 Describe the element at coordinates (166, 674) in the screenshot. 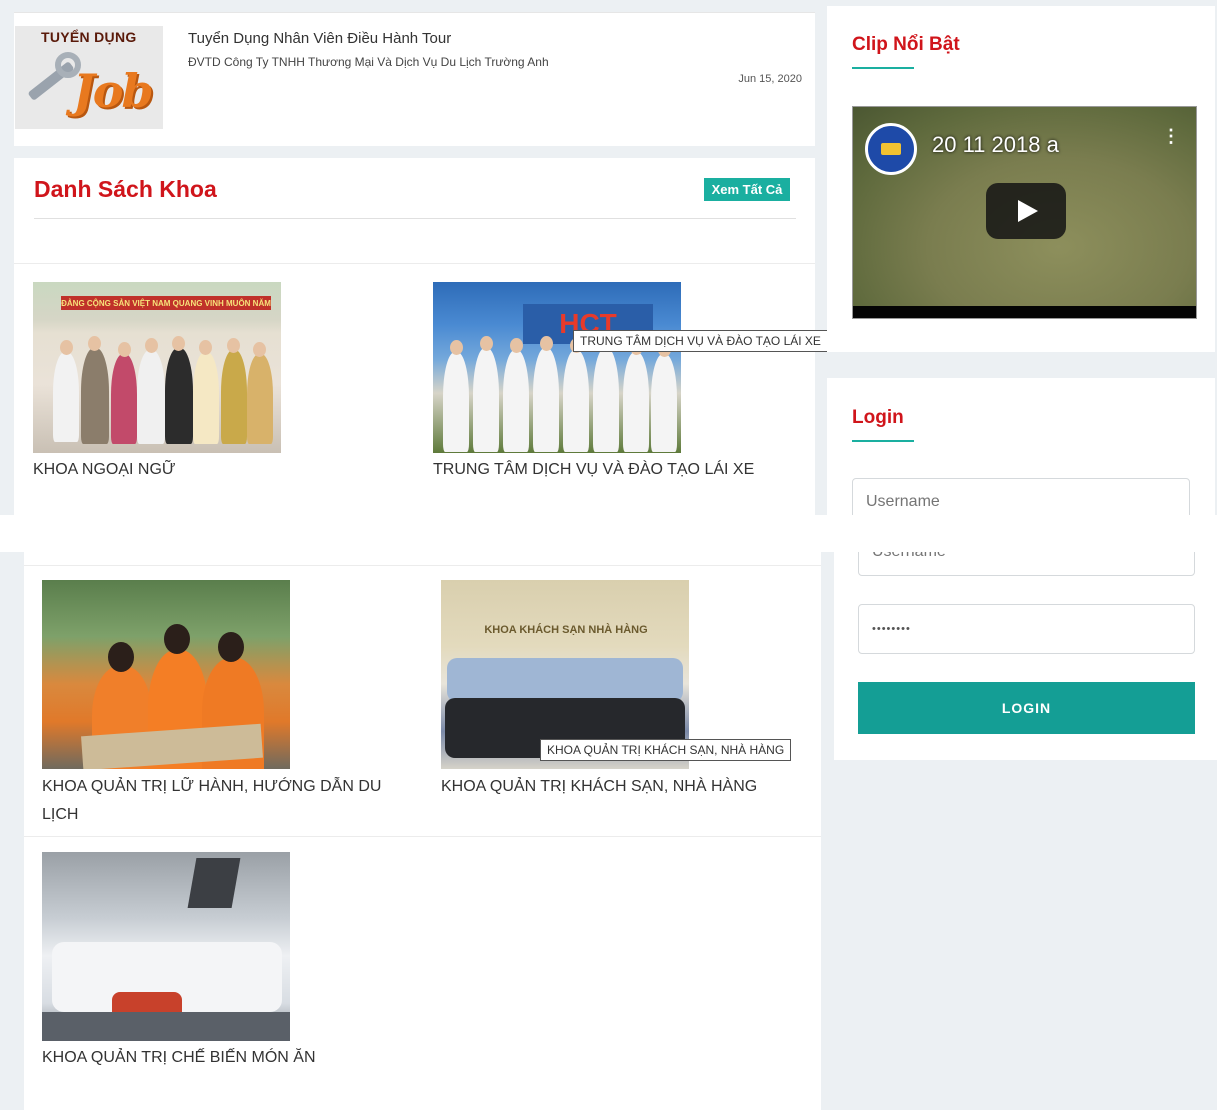

I see `dept-image-tour-guide` at that location.